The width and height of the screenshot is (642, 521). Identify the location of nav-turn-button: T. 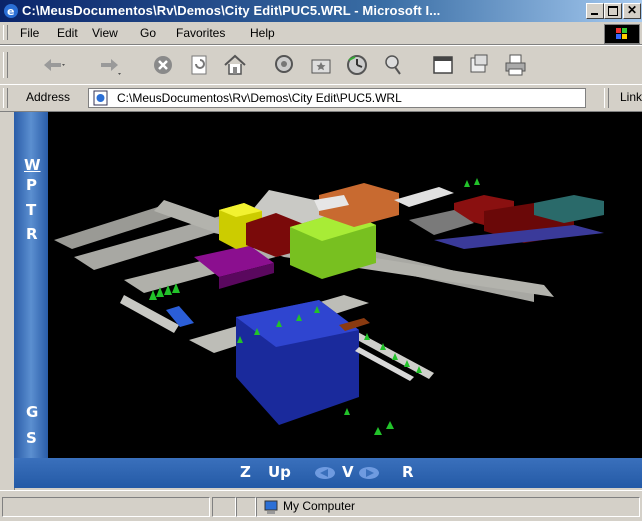
(31, 210).